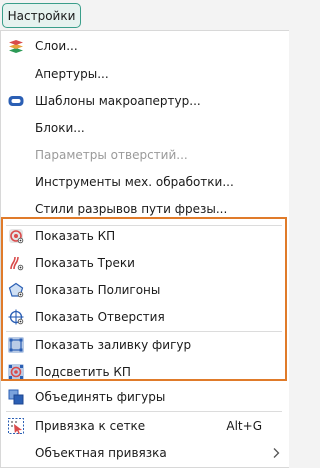  Describe the element at coordinates (16, 236) in the screenshot. I see `show-pads-icon` at that location.